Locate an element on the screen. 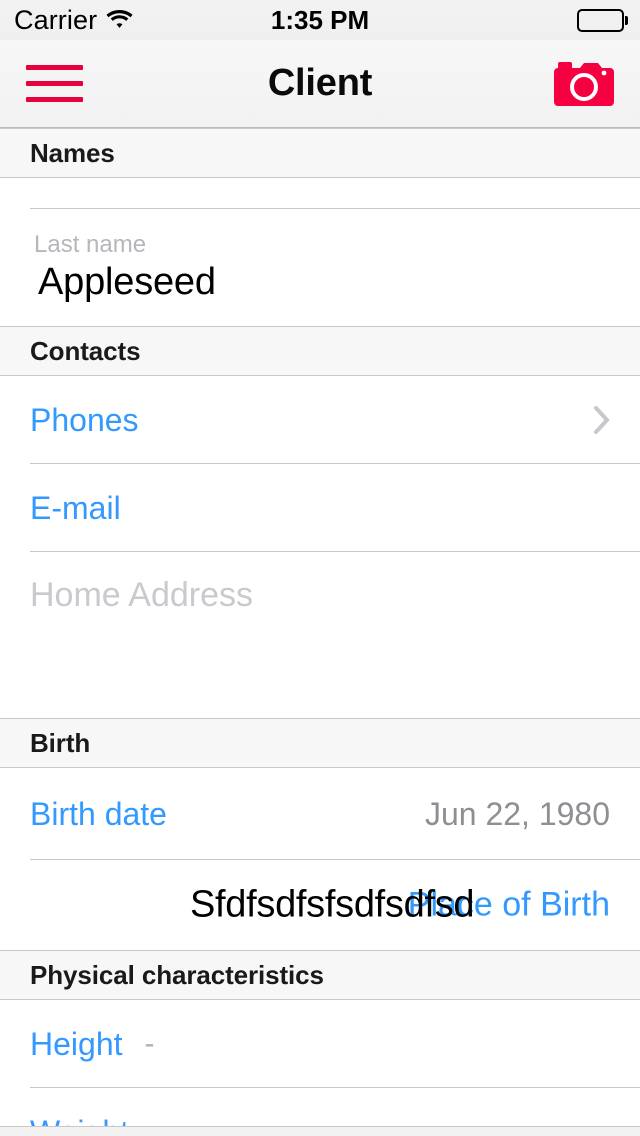 This screenshot has width=640, height=1136. row-birth-date-label: Birth date is located at coordinates (98, 813).